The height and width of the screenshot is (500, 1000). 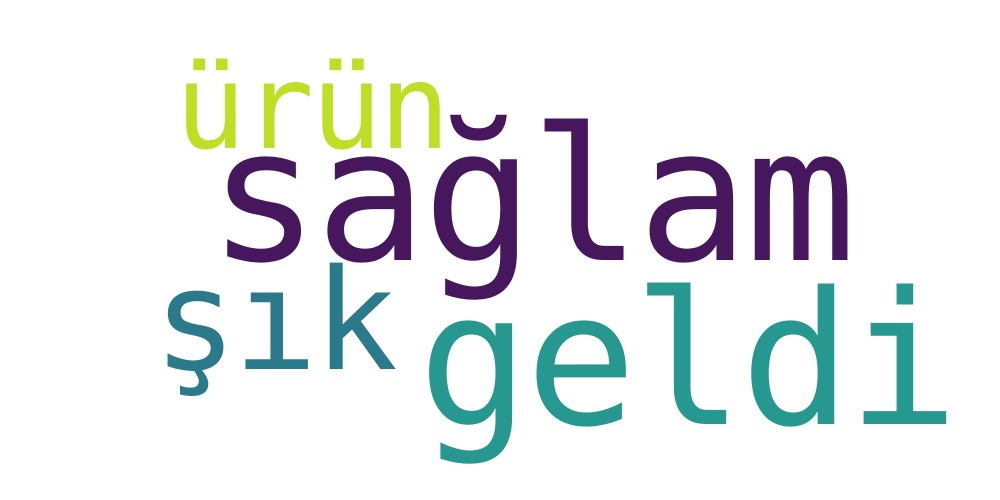 I want to click on word-sik: şık, so click(x=275, y=321).